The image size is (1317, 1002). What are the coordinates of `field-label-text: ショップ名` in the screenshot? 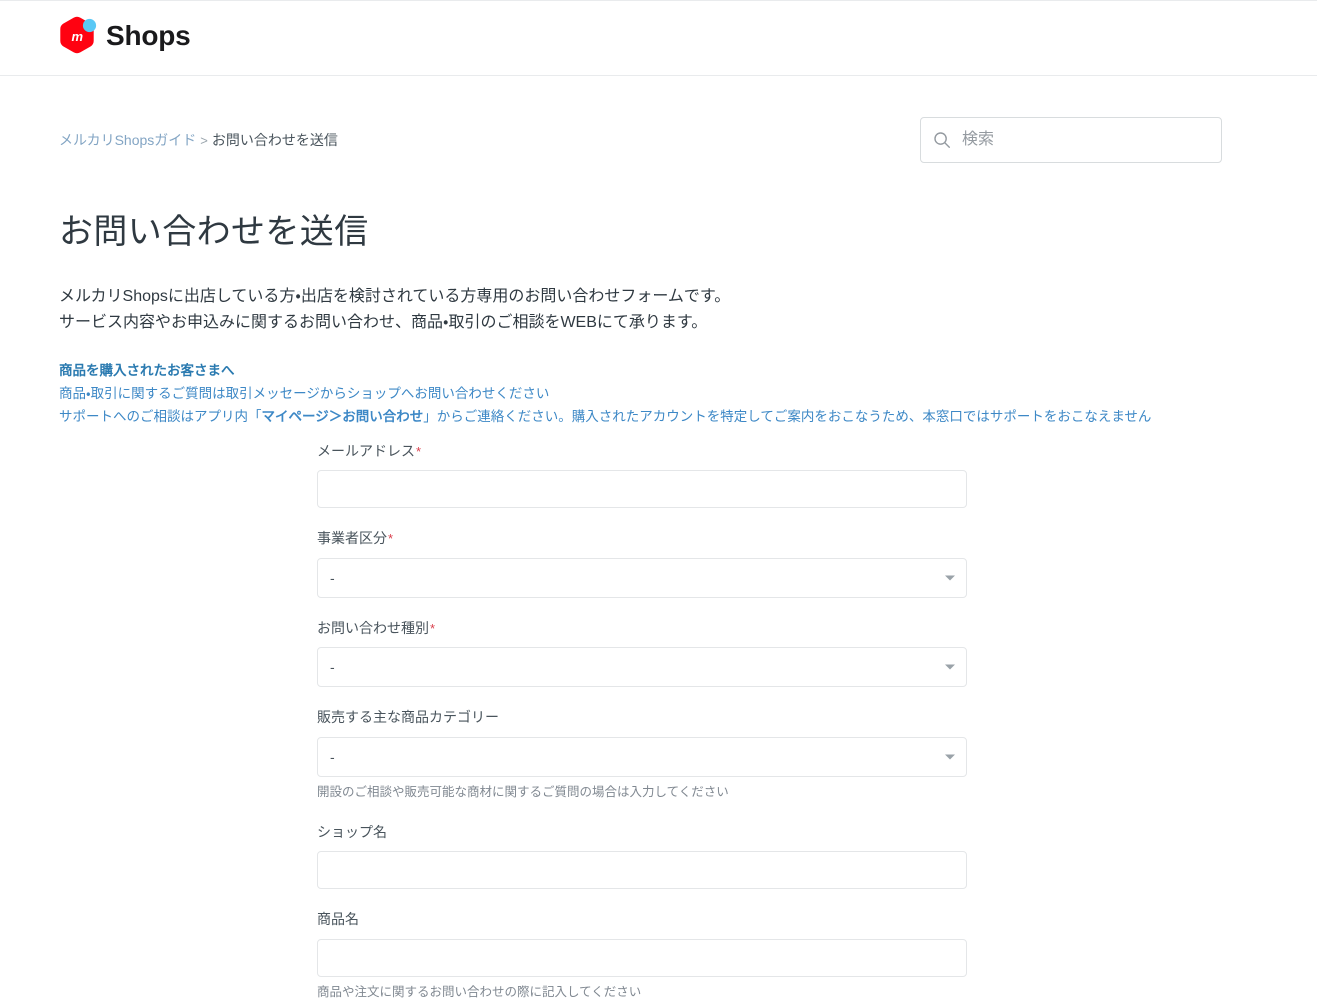 It's located at (352, 831).